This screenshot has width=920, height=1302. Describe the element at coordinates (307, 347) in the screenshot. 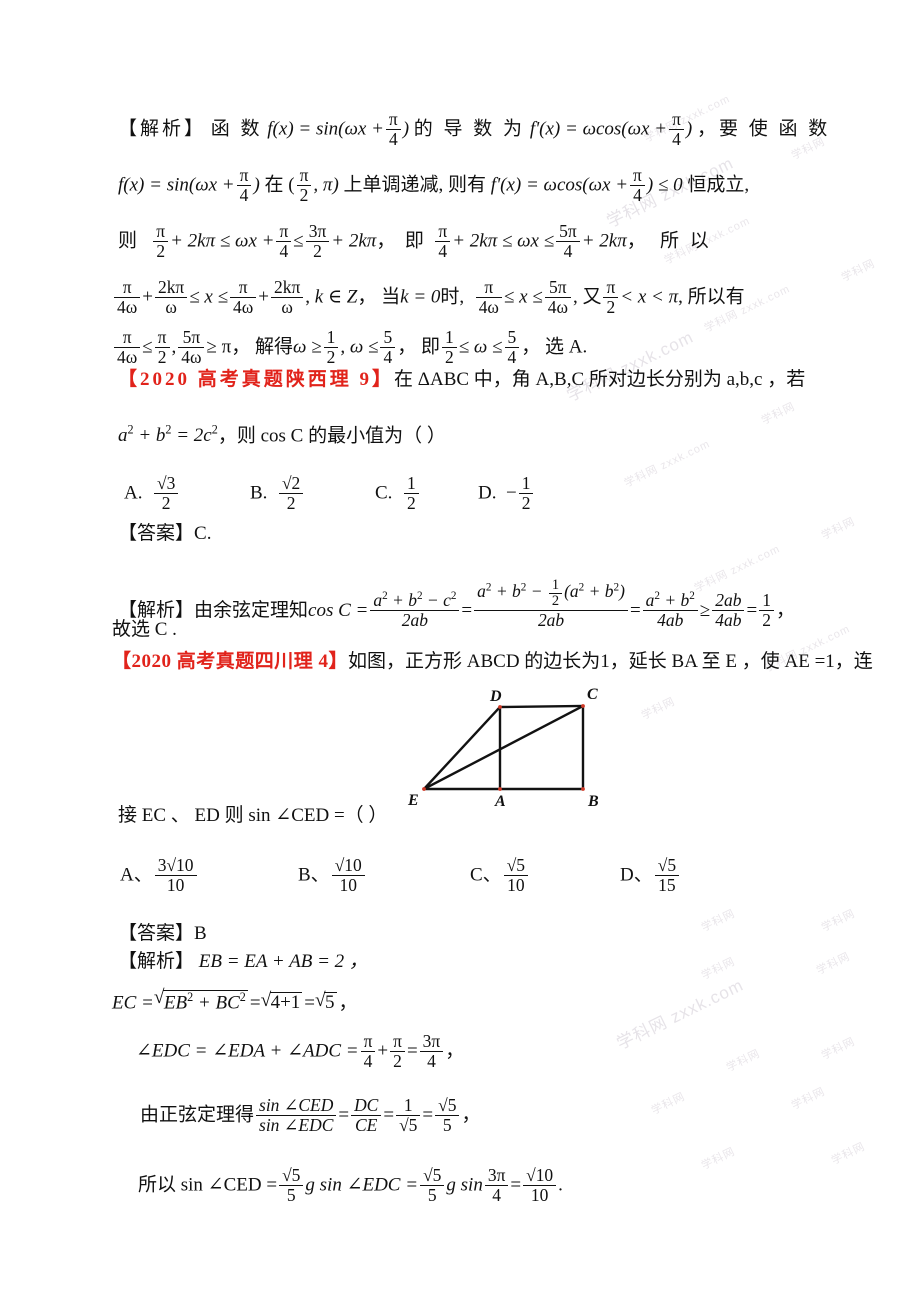

I see `formula-fragment: ω ≥` at that location.